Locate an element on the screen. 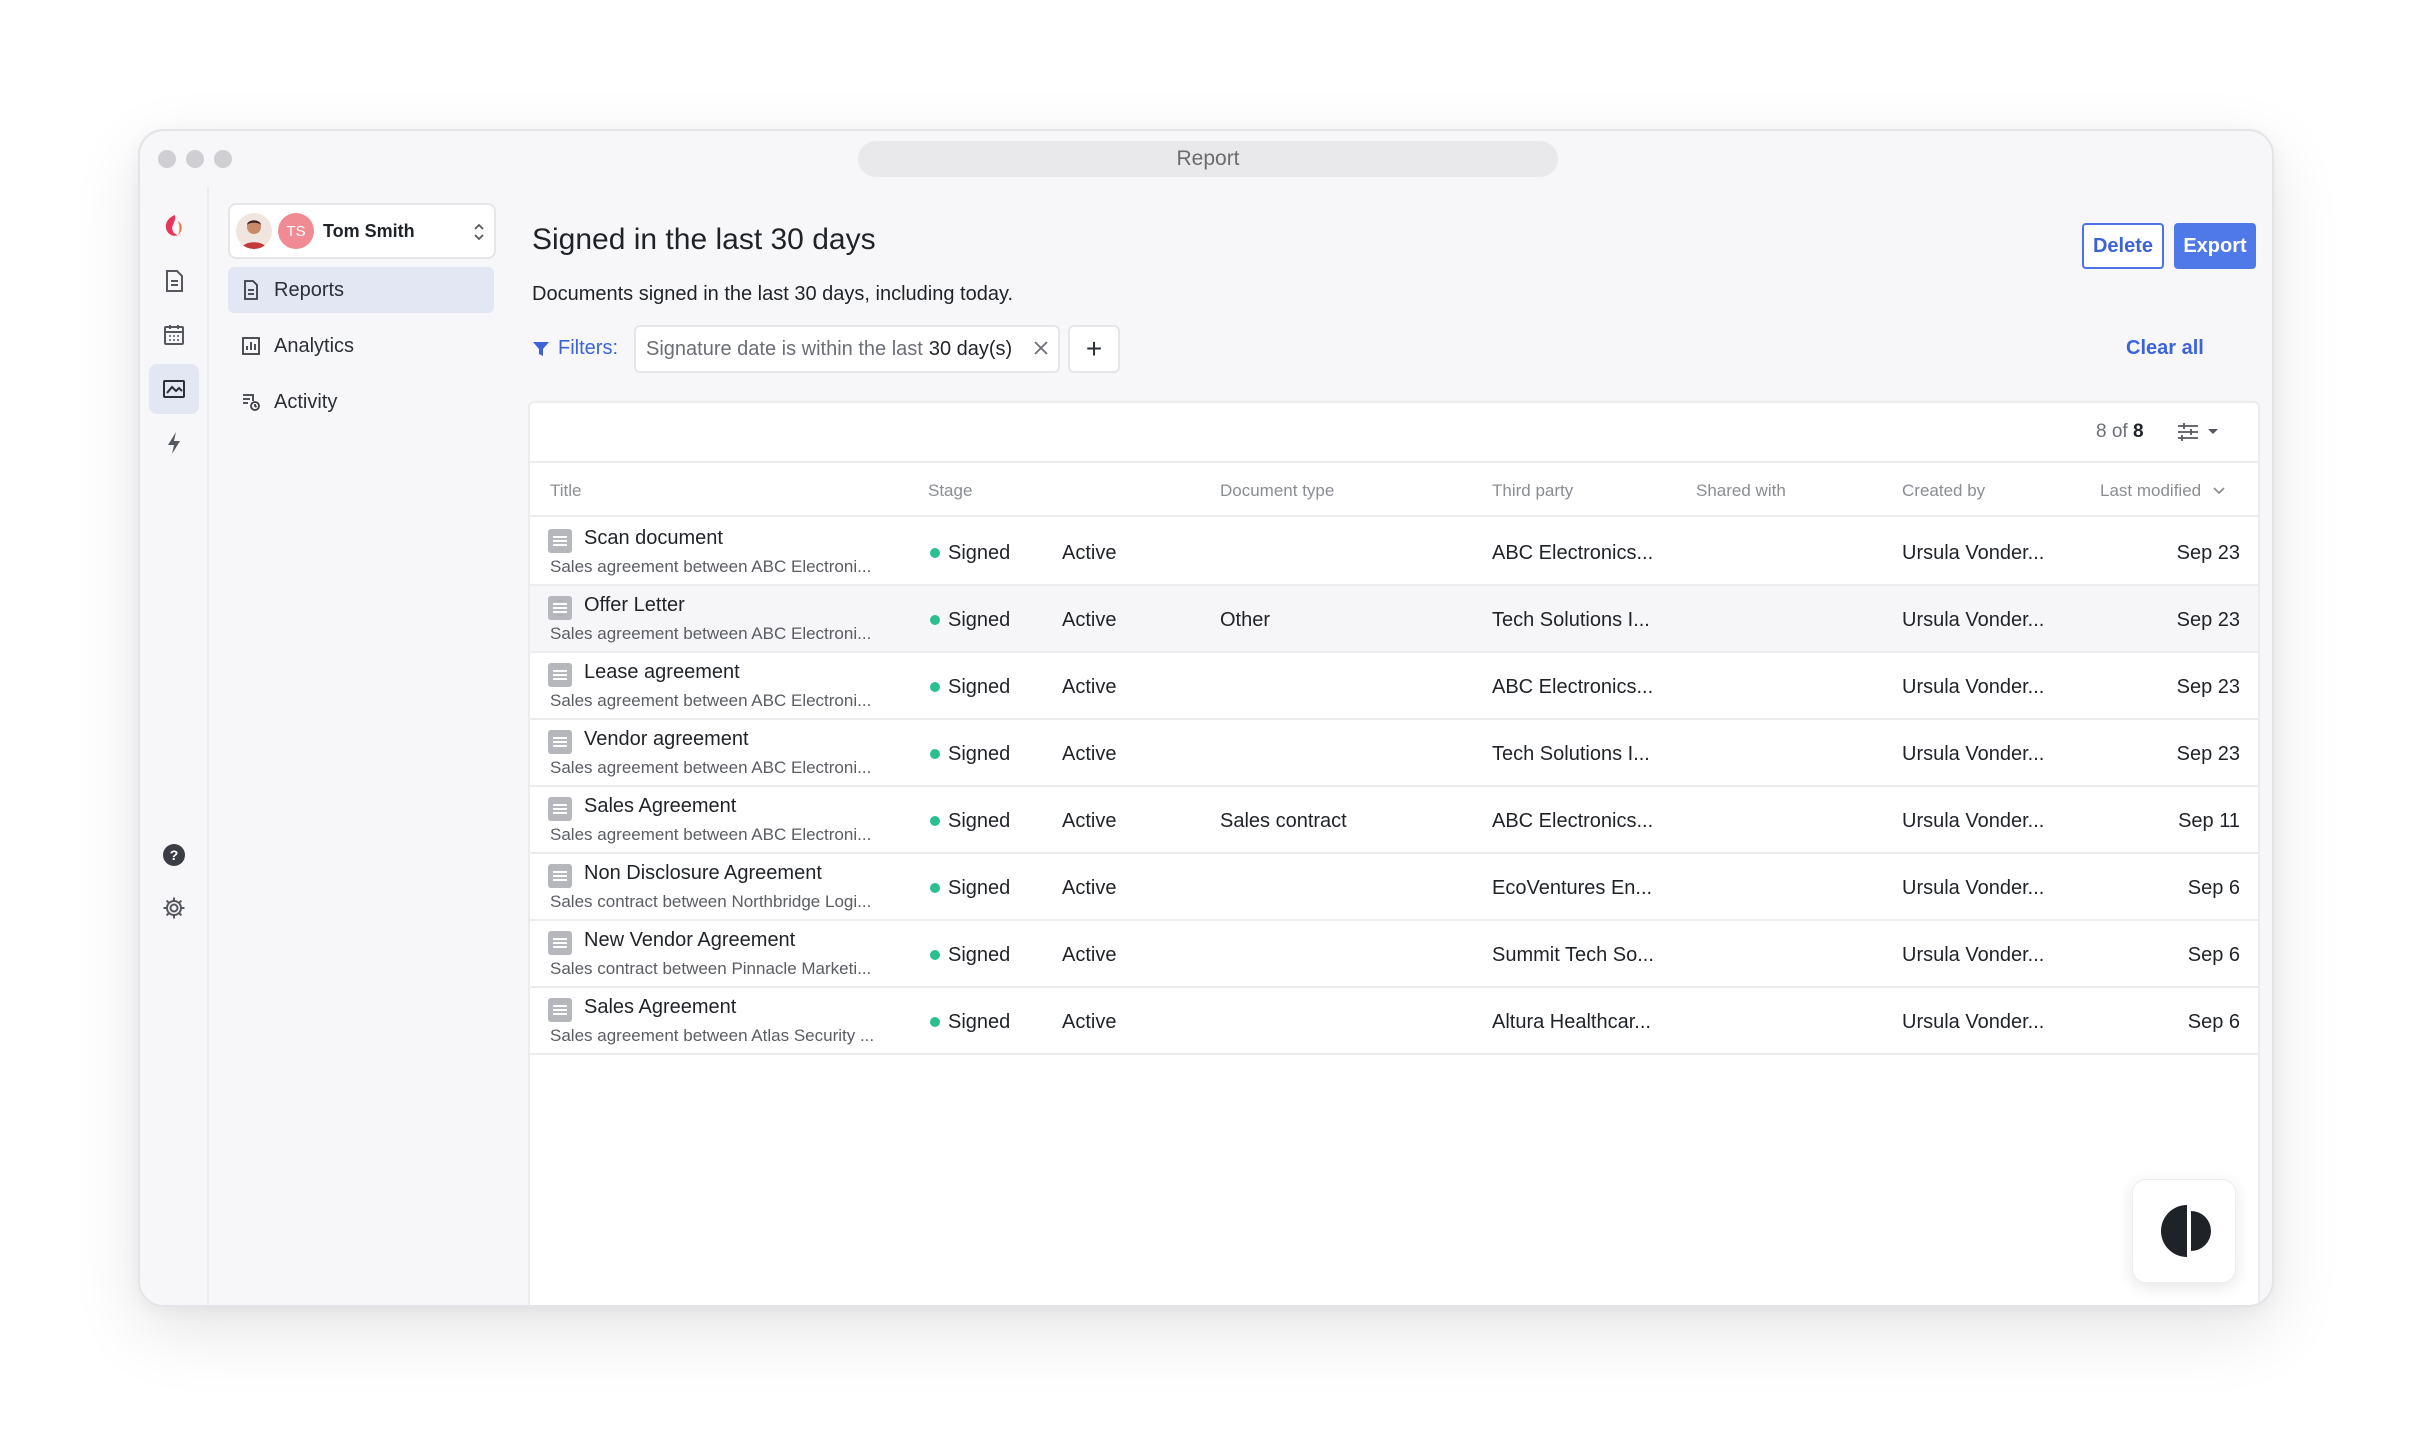 The image size is (2410, 1452). column-header-created-by: Created by is located at coordinates (1943, 491).